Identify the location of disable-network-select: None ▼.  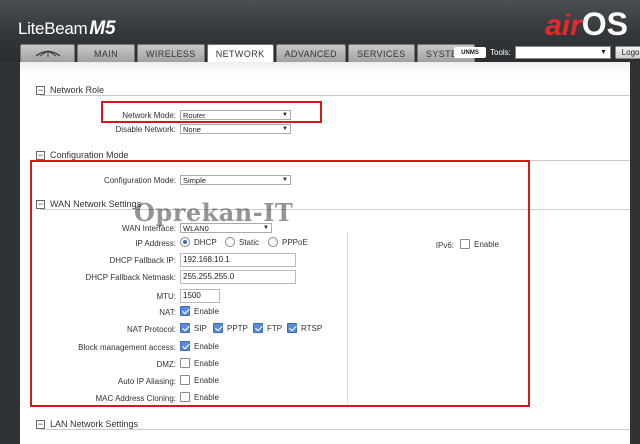
(235, 129).